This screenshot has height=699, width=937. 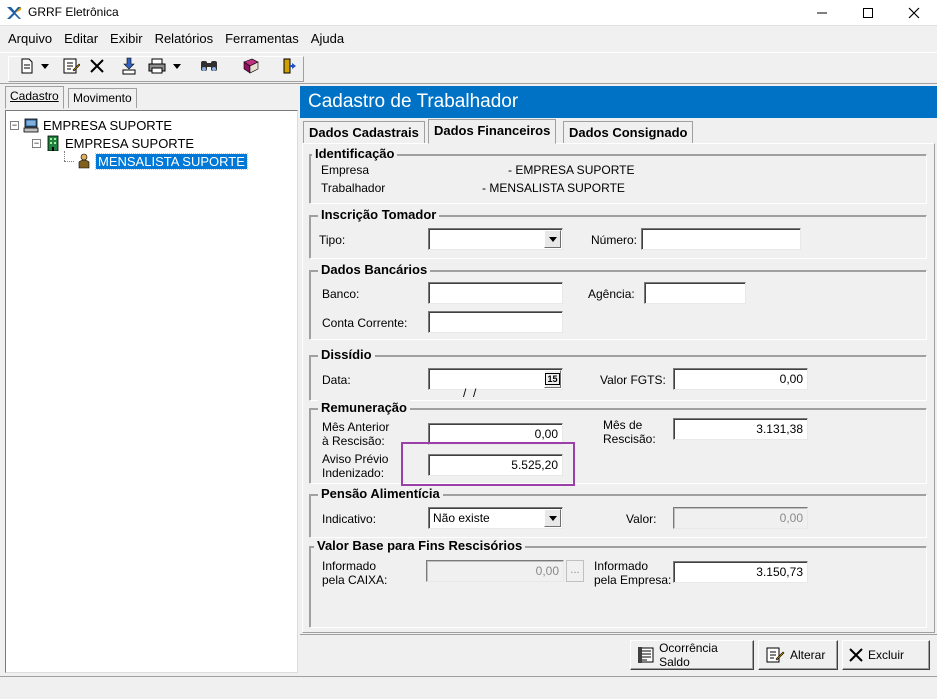 What do you see at coordinates (740, 572) in the screenshot?
I see `empresa-valor-input: 3.150,73` at bounding box center [740, 572].